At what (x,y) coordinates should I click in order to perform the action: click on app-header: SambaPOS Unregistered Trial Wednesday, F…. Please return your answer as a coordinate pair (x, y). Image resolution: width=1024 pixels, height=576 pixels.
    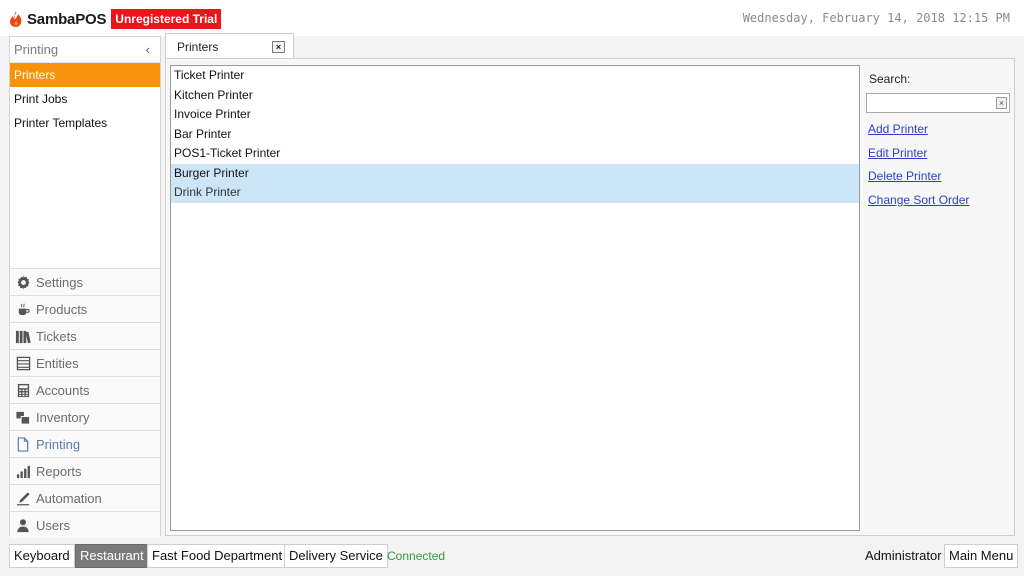
    Looking at the image, I should click on (512, 18).